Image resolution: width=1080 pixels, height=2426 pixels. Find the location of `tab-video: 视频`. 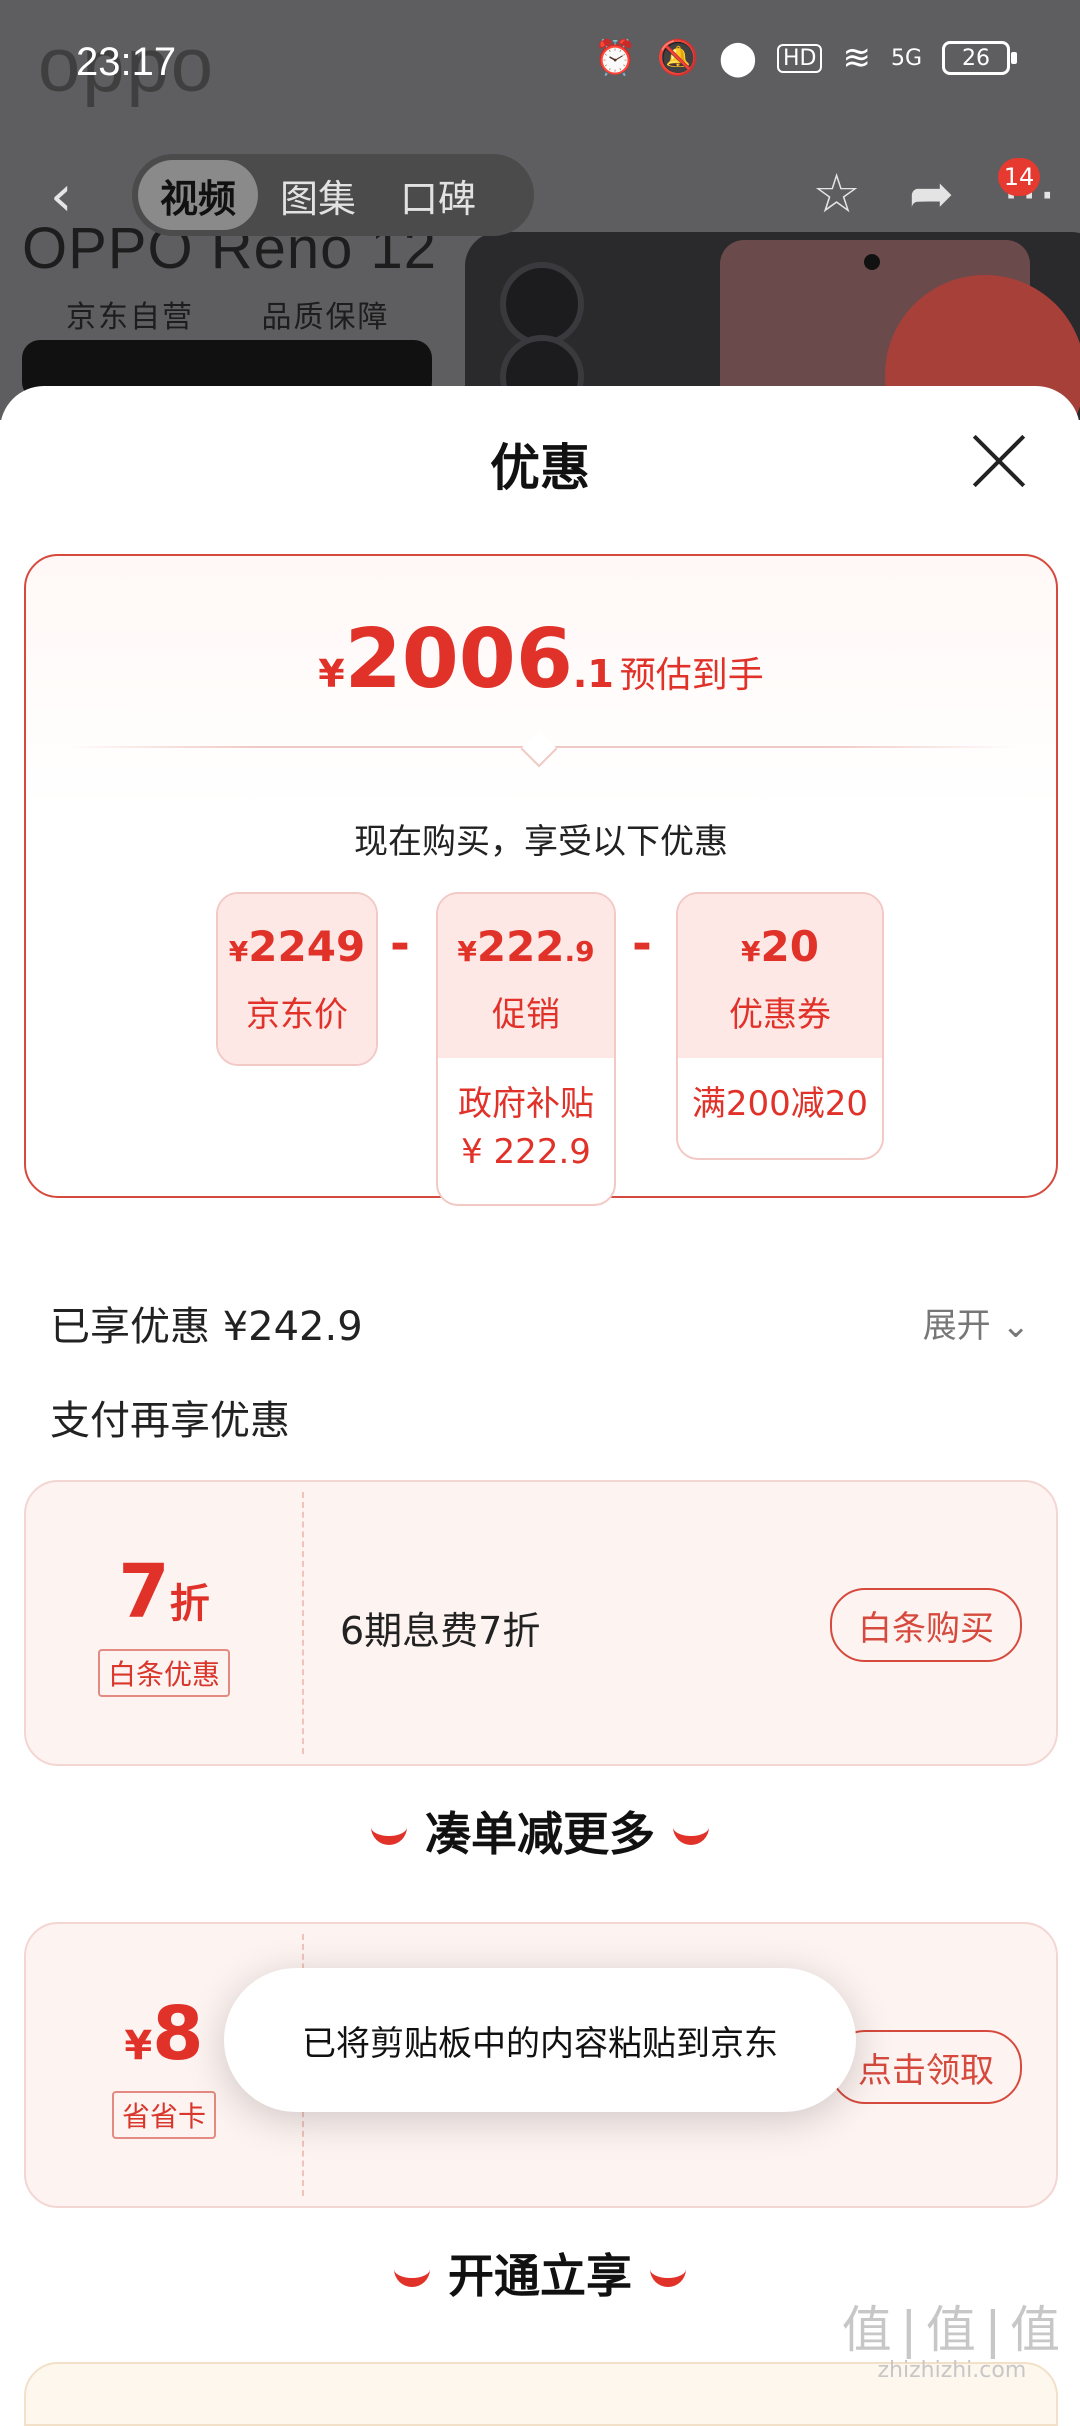

tab-video: 视频 is located at coordinates (198, 195).